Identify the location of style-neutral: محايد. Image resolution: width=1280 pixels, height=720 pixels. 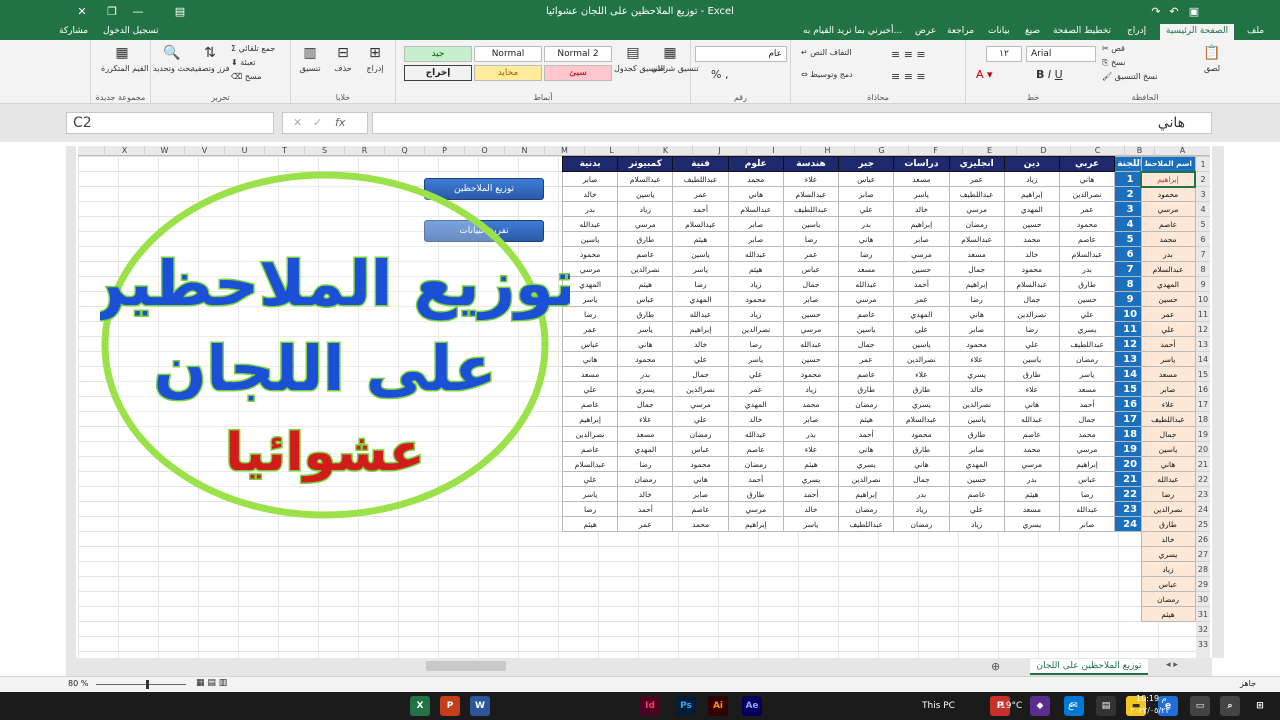
(508, 73).